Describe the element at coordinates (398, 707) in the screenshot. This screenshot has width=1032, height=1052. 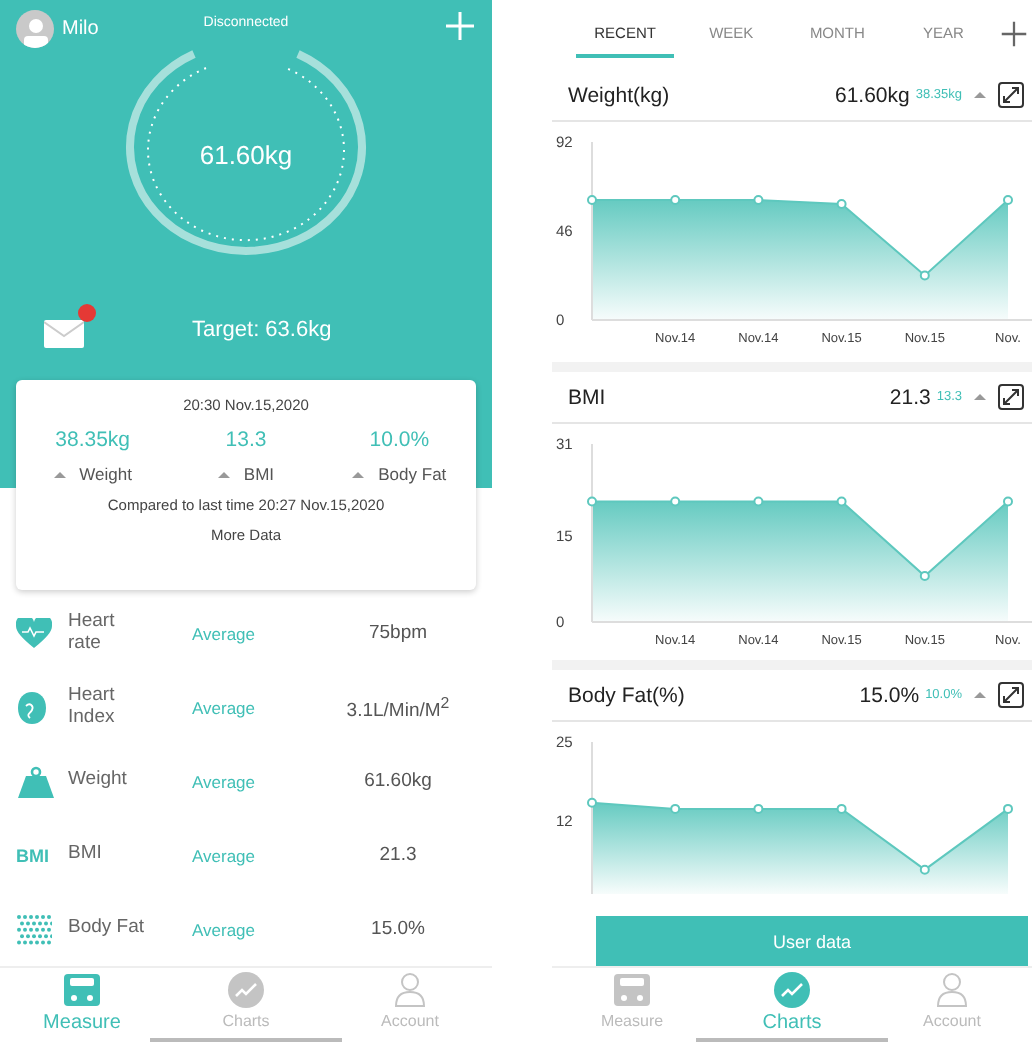
I see `row-value: 3.1L/Min/M$^{2}$` at that location.